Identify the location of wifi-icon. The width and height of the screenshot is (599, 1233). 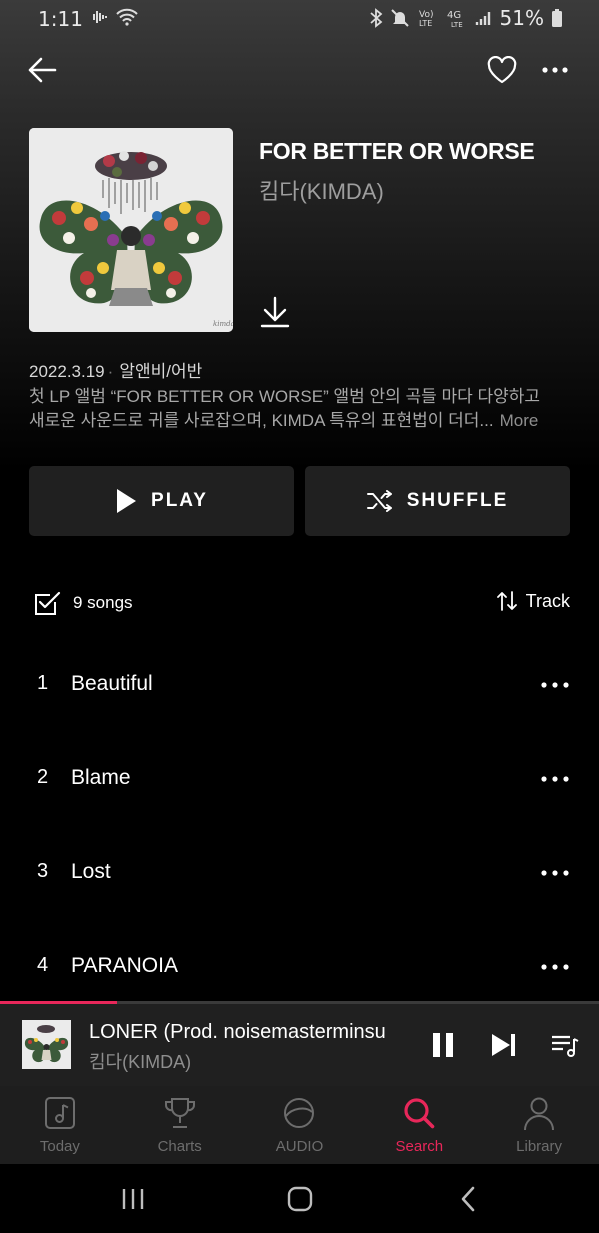
(127, 17).